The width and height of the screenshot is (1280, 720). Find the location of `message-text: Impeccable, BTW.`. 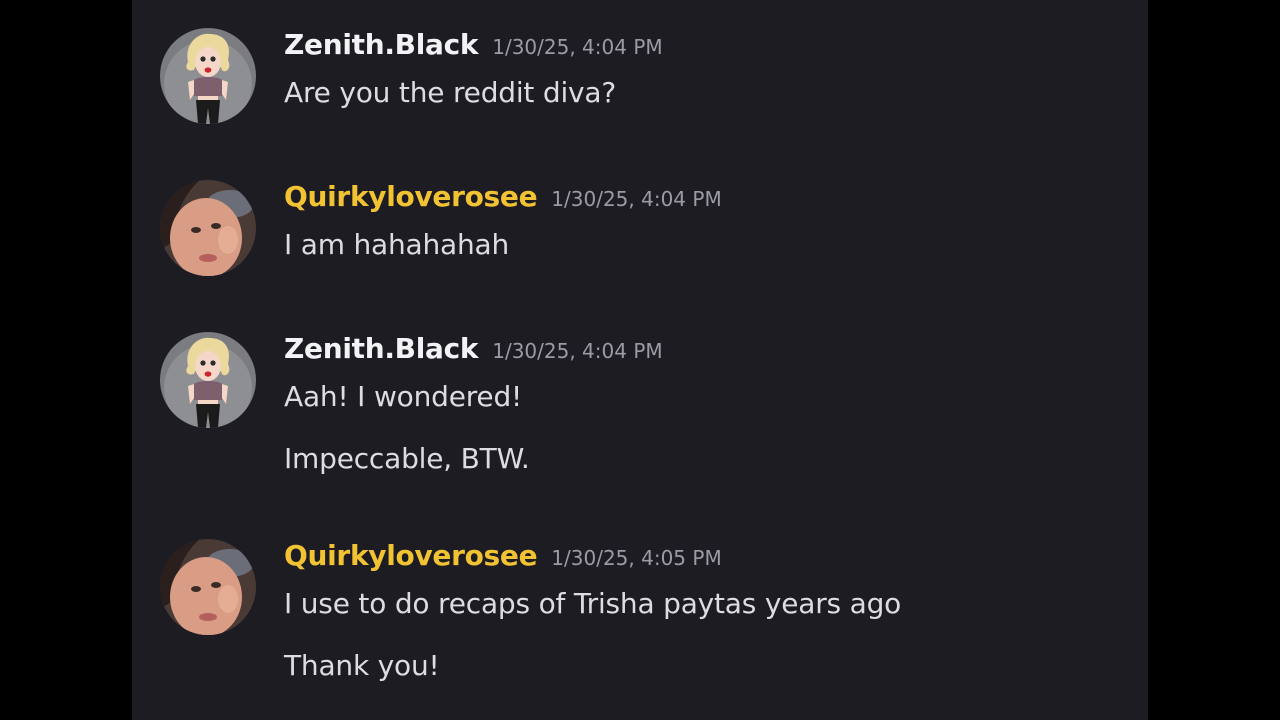

message-text: Impeccable, BTW. is located at coordinates (407, 458).